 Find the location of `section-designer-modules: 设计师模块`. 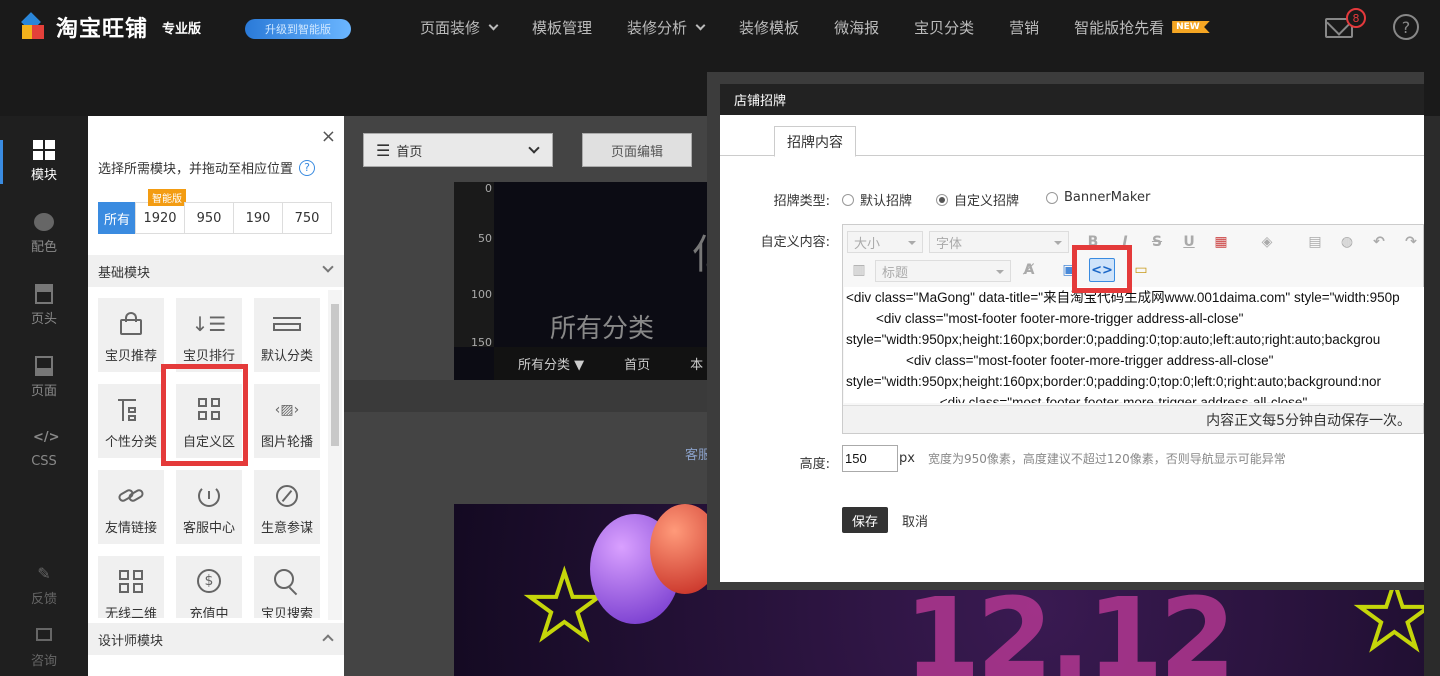

section-designer-modules: 设计师模块 is located at coordinates (216, 639).